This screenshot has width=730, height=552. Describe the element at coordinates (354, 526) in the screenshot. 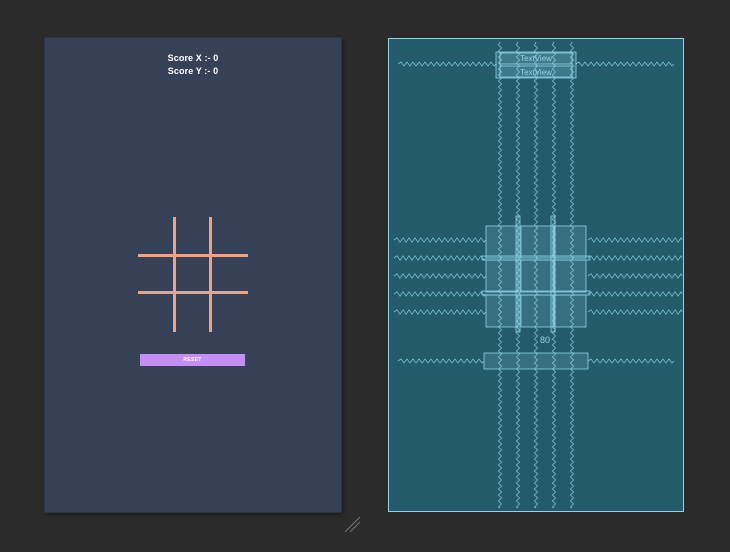

I see `resize-handle-icon` at that location.